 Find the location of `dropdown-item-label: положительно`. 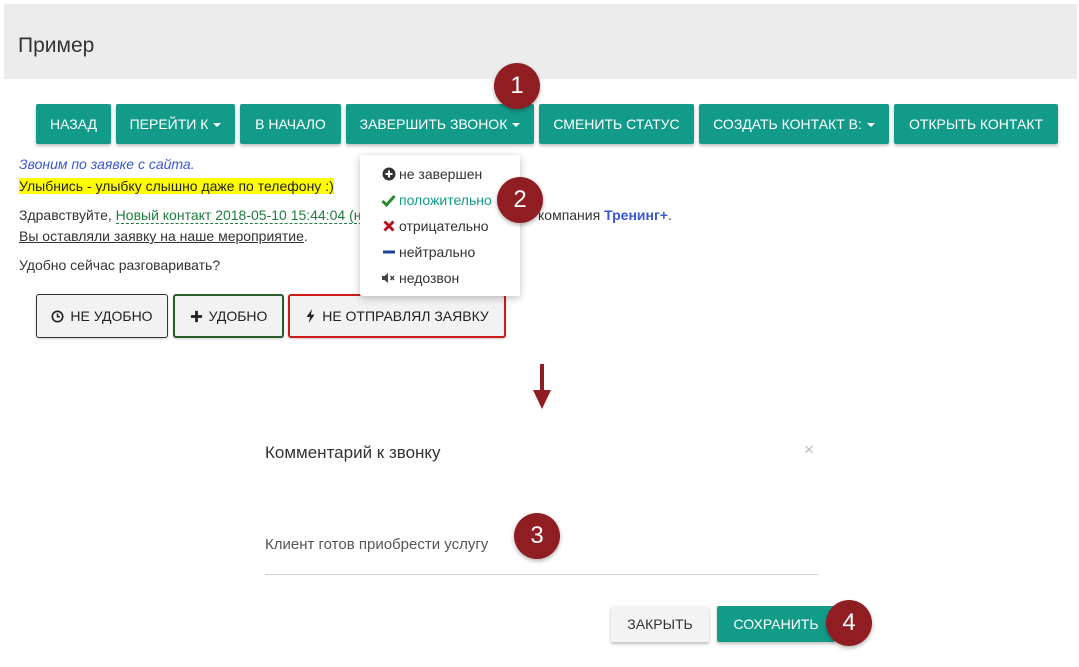

dropdown-item-label: положительно is located at coordinates (445, 200).